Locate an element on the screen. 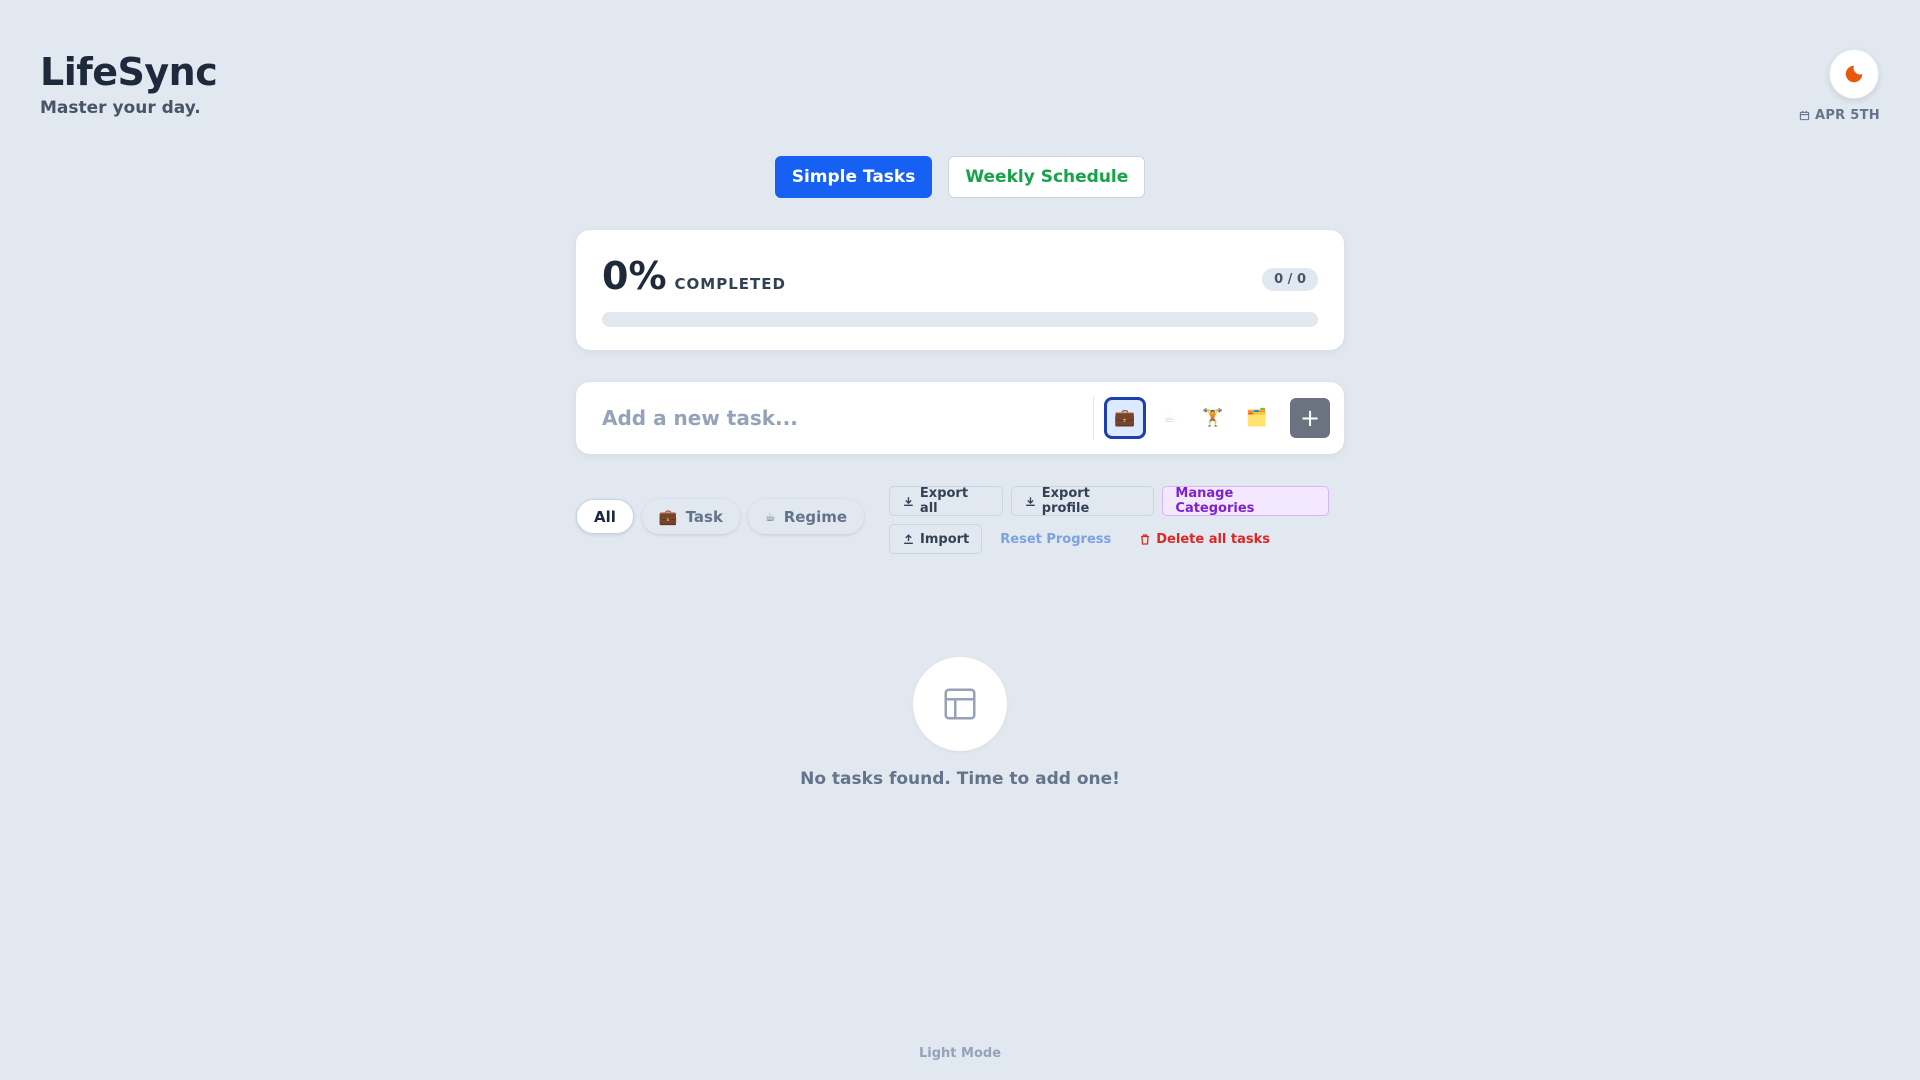 The image size is (1920, 1080). calendar-icon is located at coordinates (1804, 115).